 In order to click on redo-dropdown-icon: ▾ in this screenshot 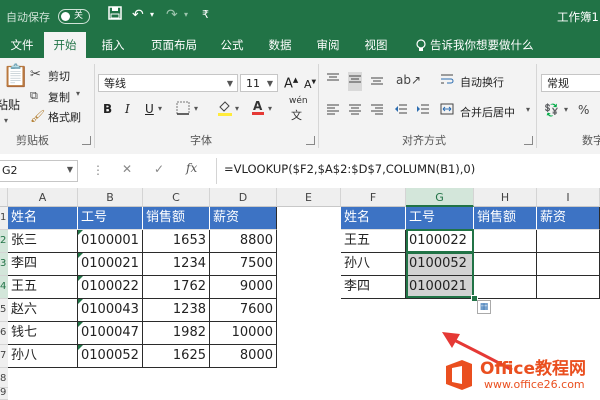, I will do `click(186, 15)`.